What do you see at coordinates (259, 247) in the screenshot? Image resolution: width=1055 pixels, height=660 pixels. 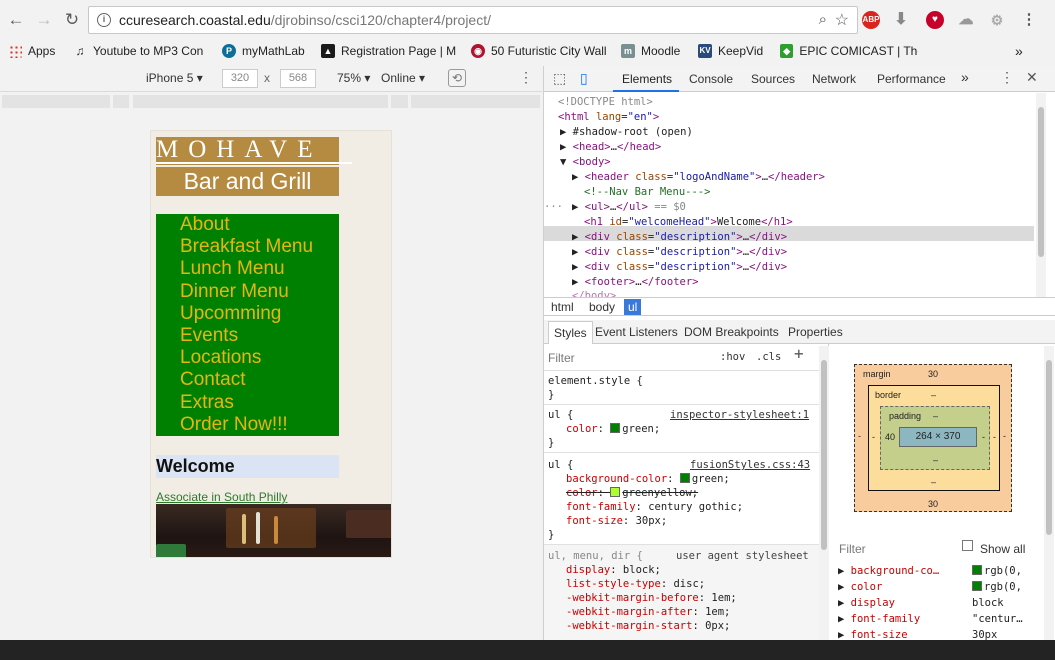 I see `nav-item-breakfast: Breakfast Menu` at bounding box center [259, 247].